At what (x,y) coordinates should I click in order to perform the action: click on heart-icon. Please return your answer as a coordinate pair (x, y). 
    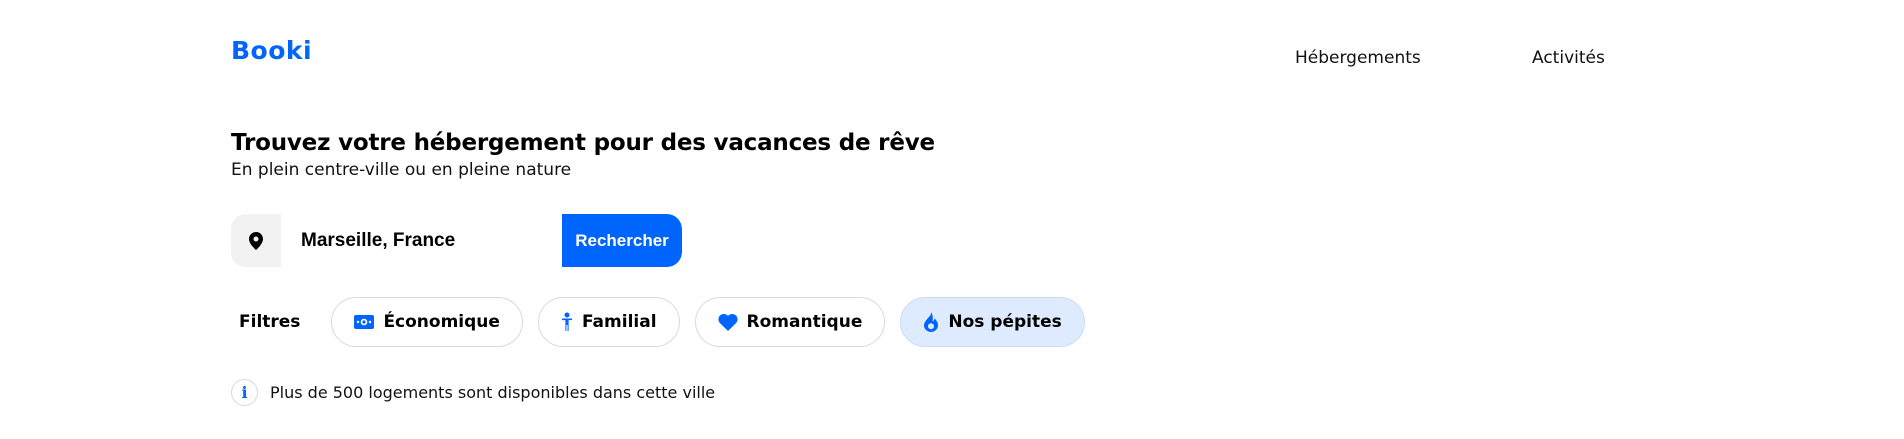
    Looking at the image, I should click on (727, 322).